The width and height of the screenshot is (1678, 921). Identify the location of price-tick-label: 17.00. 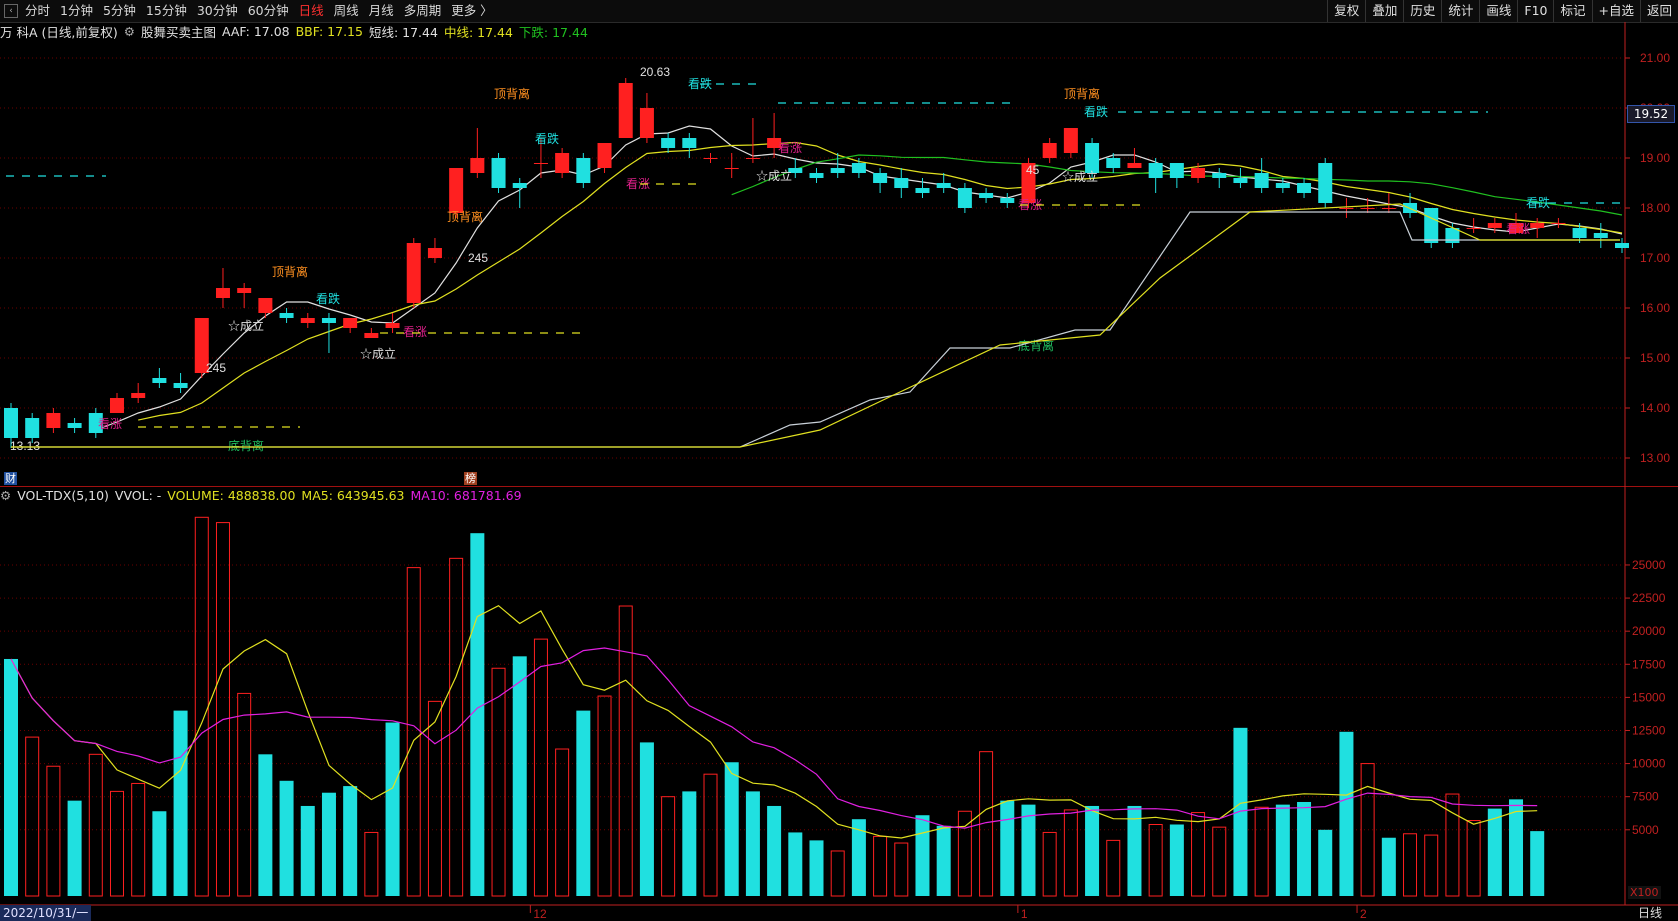
(1655, 258).